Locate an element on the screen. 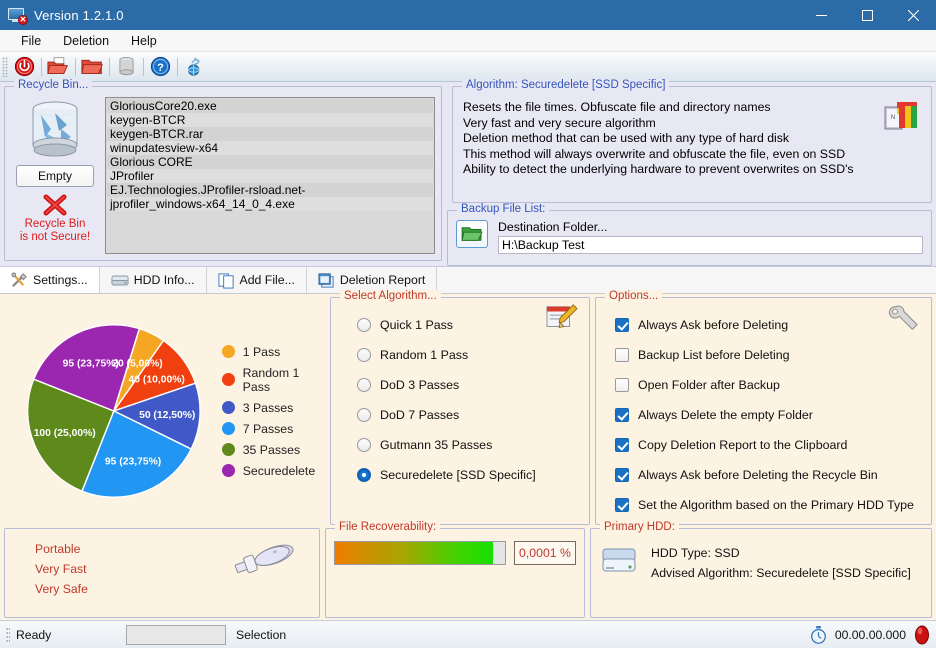 Image resolution: width=936 pixels, height=648 pixels. menu-help: Help is located at coordinates (144, 41).